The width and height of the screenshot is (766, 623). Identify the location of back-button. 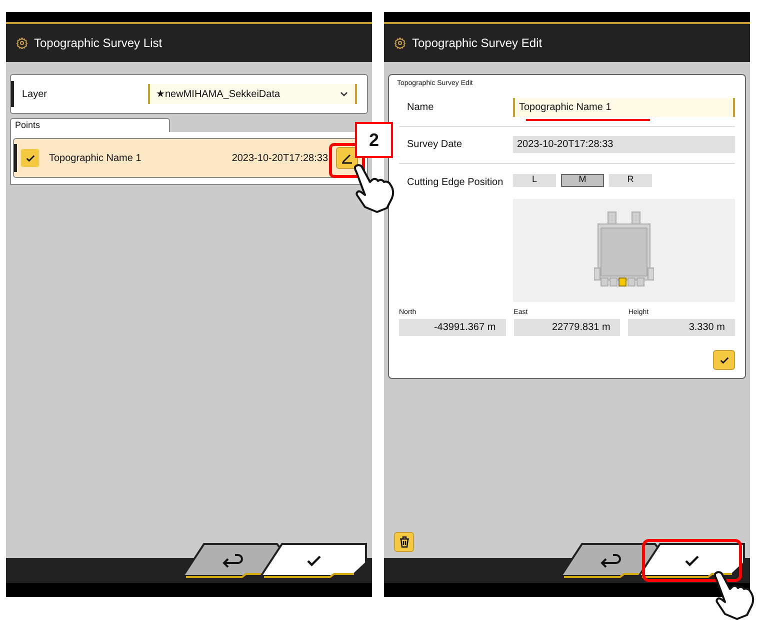
(232, 561).